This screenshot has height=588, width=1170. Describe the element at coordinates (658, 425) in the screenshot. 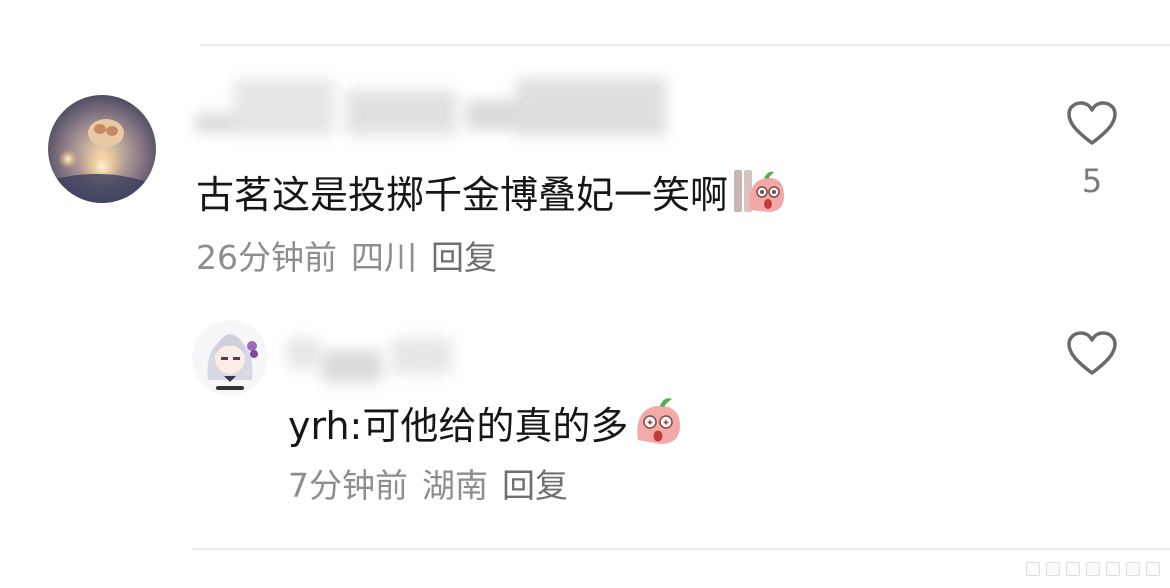

I see `peach-mascot-shocked-icon: ✦ ✦` at that location.